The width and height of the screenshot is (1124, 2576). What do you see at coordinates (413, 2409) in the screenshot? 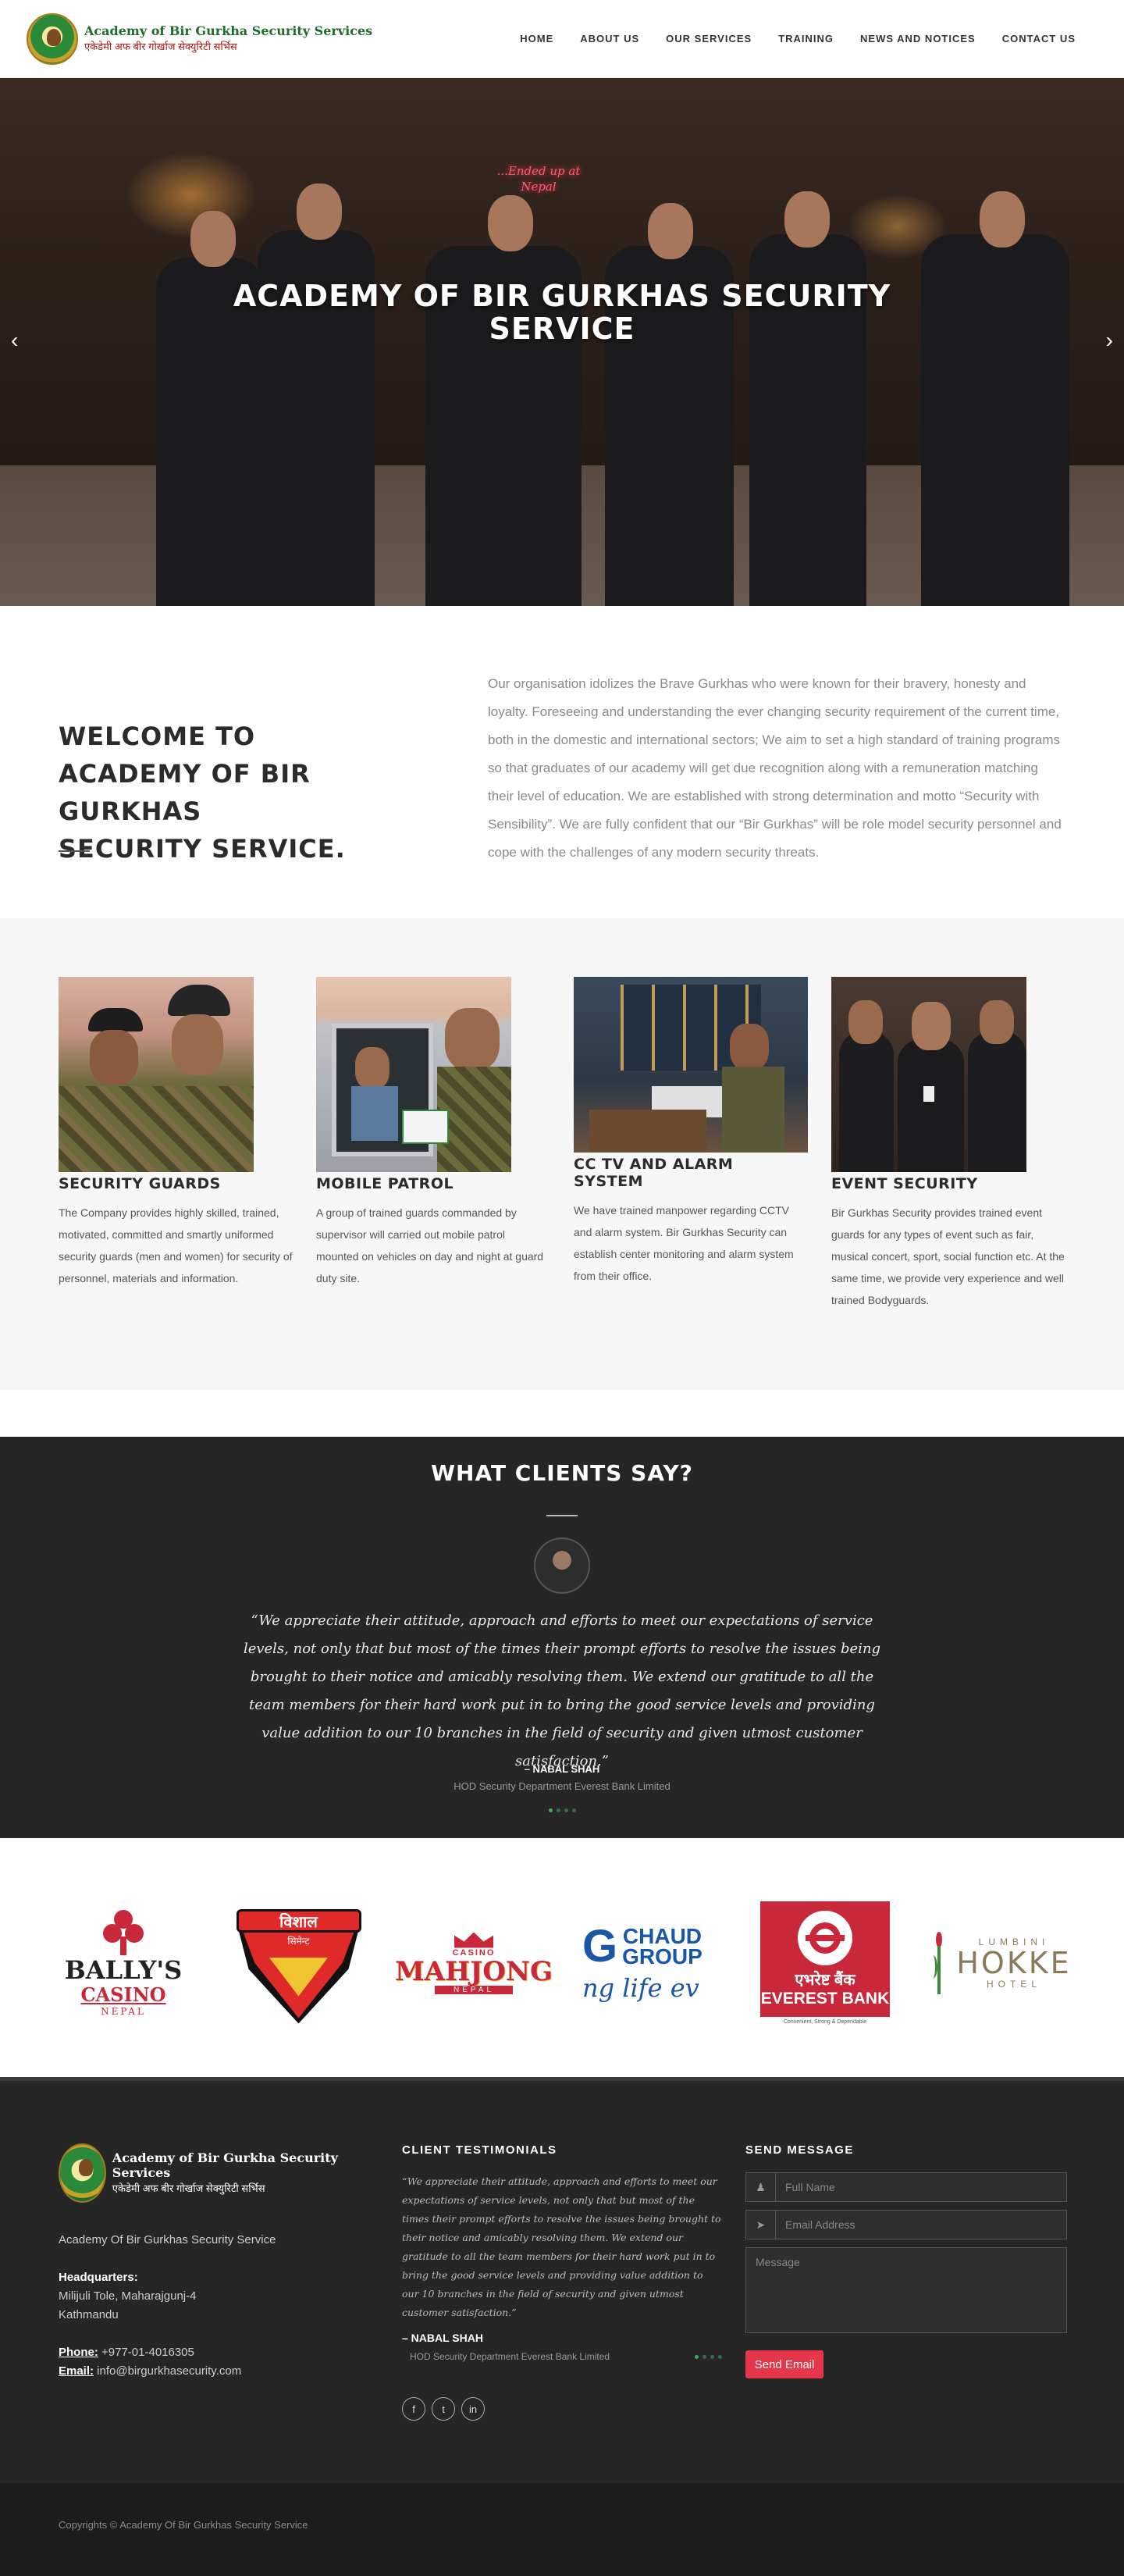
I see `facebook-icon: f` at bounding box center [413, 2409].